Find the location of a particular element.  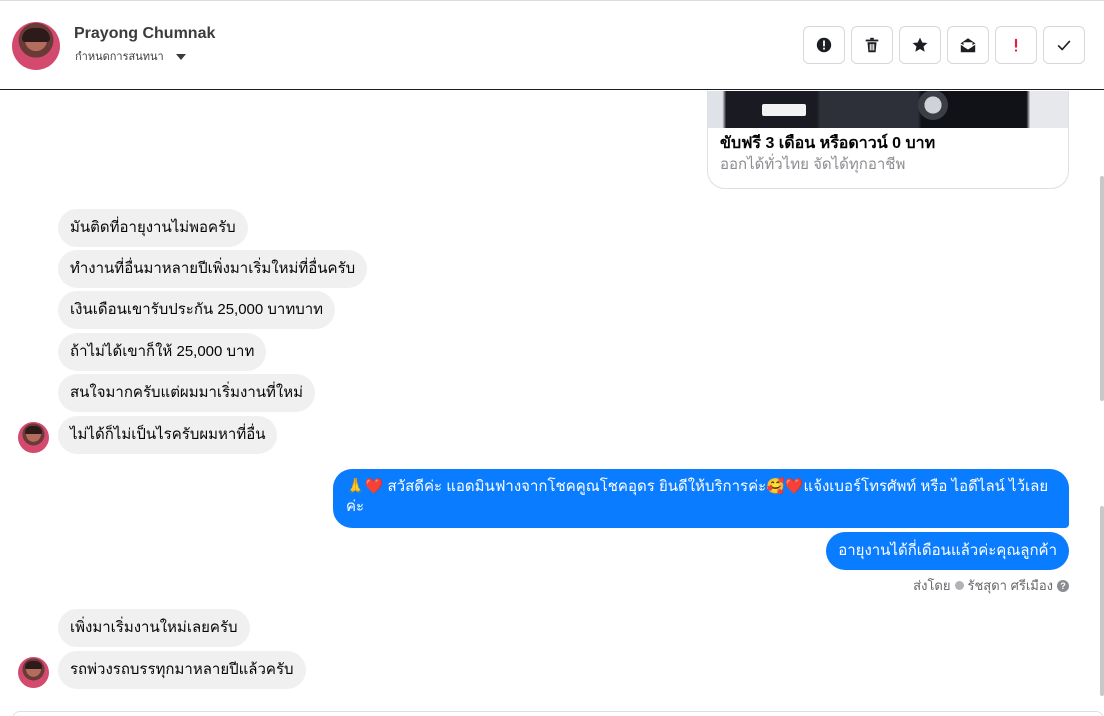

conversation-actions is located at coordinates (944, 45).